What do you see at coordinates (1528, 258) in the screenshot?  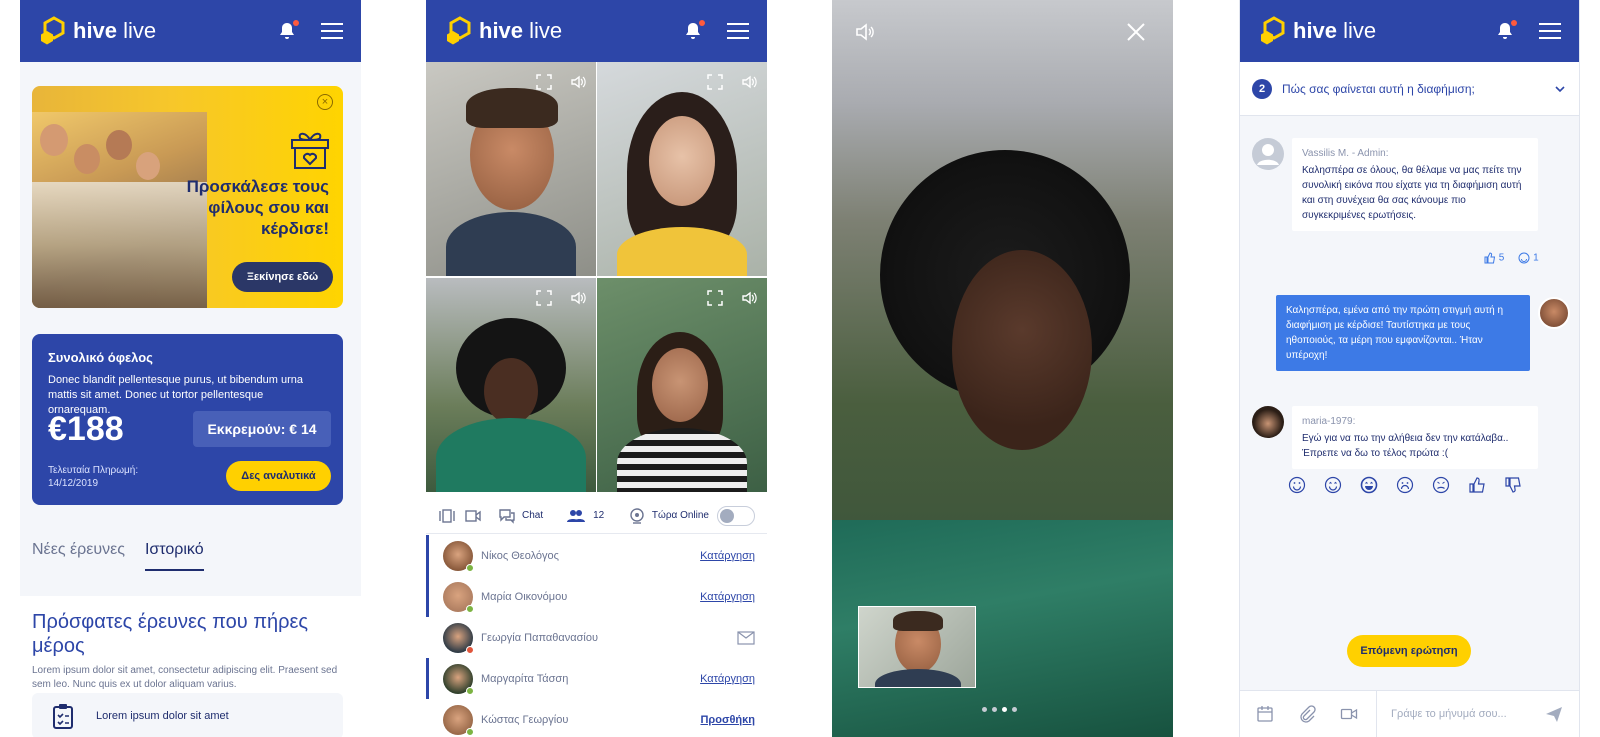 I see `smile-reaction: 1` at bounding box center [1528, 258].